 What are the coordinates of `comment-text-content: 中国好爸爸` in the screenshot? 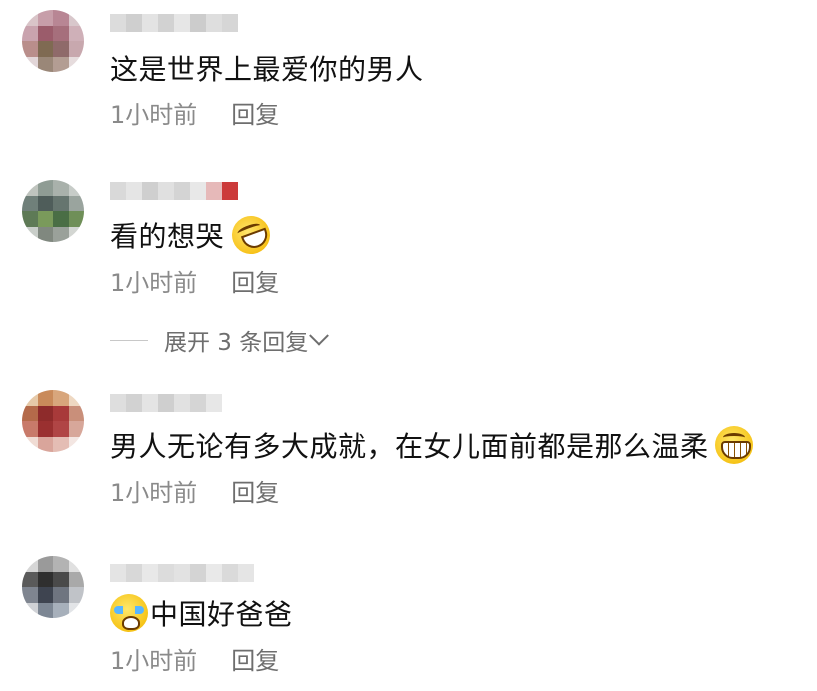 It's located at (221, 614).